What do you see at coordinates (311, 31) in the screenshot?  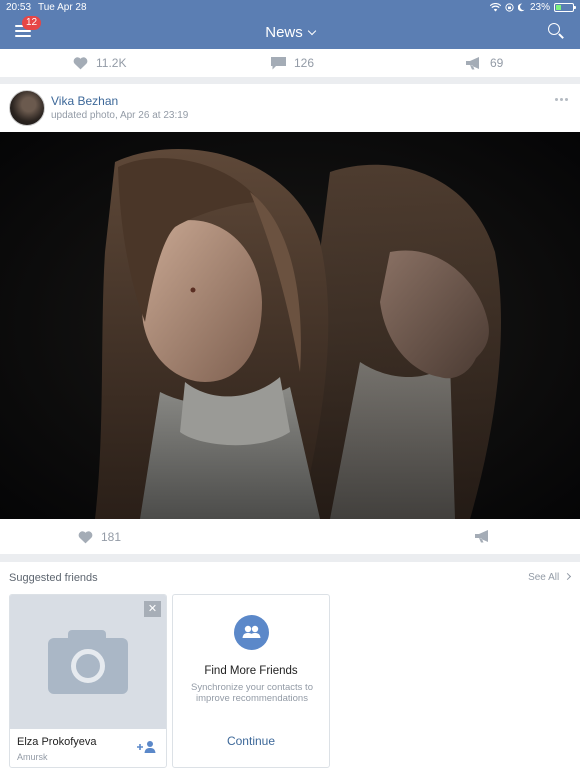 I see `chevron-down-icon` at bounding box center [311, 31].